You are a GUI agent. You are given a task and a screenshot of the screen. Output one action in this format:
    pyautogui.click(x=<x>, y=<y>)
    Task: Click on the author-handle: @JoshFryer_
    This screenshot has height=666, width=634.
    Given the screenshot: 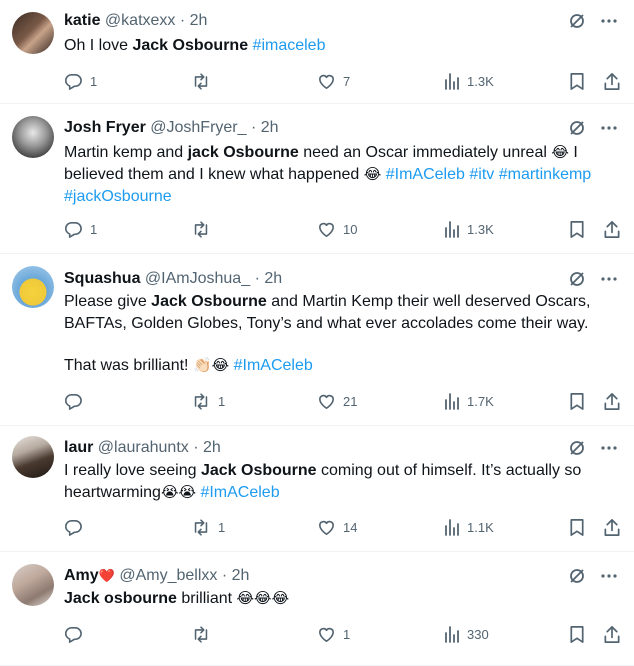 What is the action you would take?
    pyautogui.click(x=198, y=127)
    